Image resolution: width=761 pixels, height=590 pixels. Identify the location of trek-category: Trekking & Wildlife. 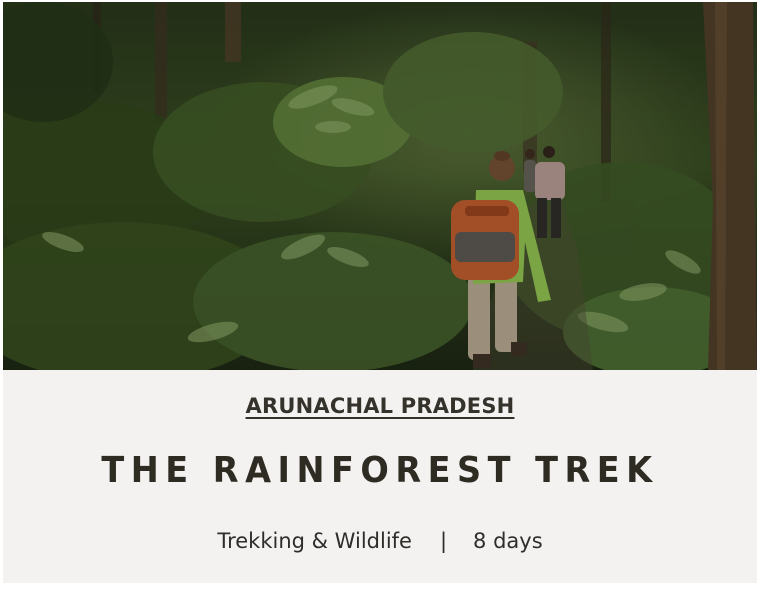
(314, 541).